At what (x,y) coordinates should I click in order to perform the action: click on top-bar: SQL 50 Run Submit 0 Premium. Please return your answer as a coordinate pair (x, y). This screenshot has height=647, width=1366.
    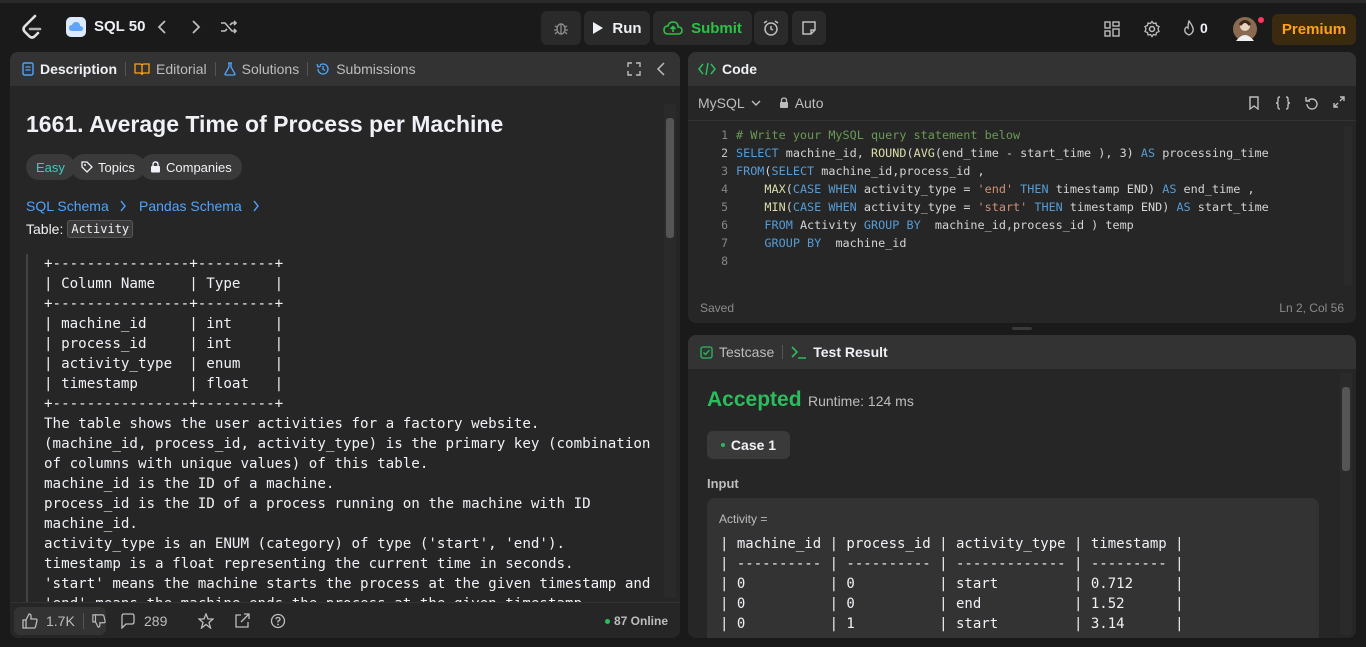
    Looking at the image, I should click on (683, 26).